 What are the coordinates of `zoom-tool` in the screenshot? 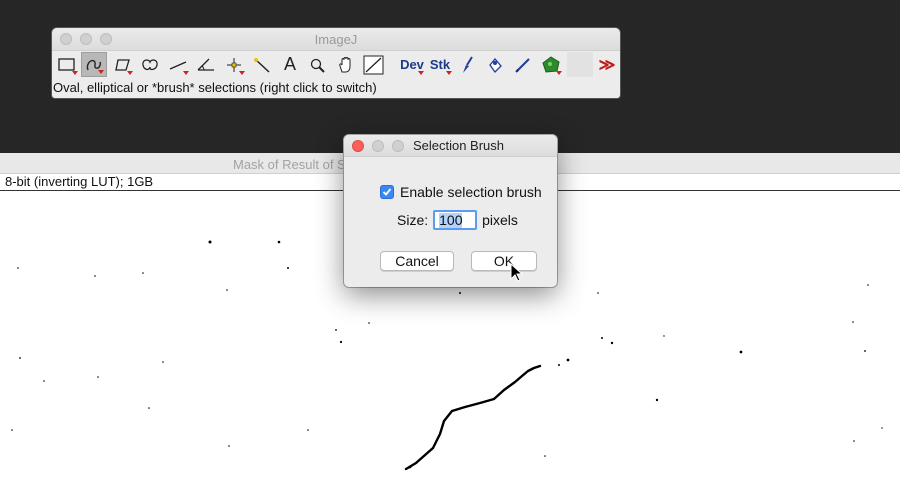 It's located at (318, 64).